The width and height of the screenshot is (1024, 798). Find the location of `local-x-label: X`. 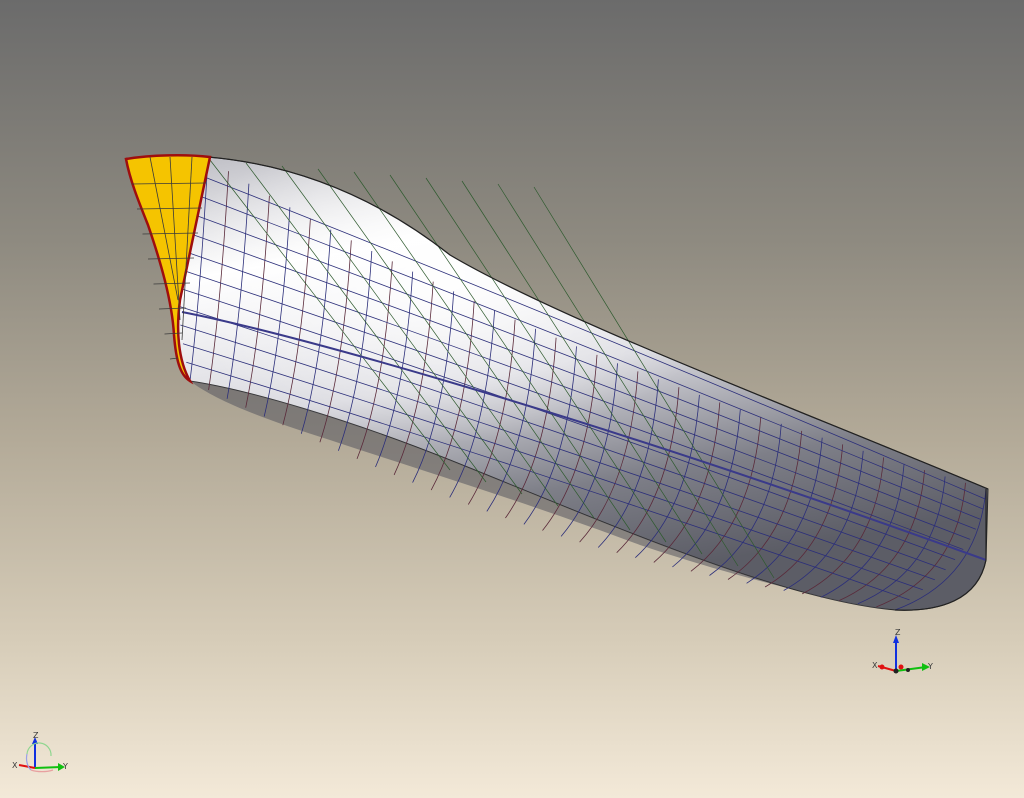

local-x-label: X is located at coordinates (875, 665).